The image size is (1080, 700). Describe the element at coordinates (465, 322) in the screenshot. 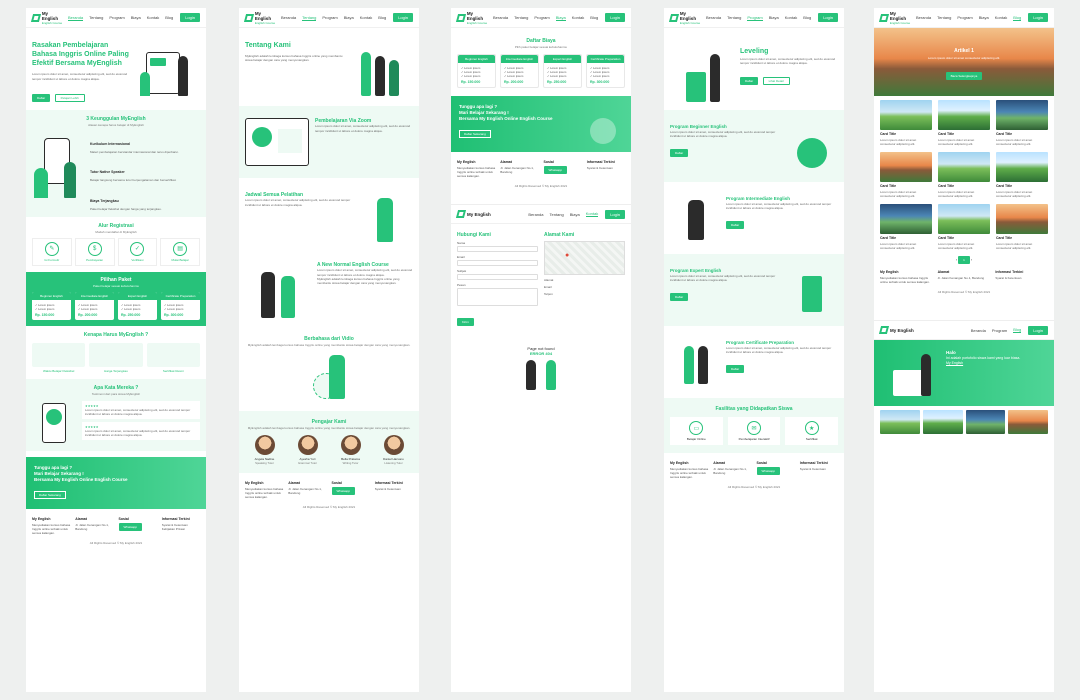

I see `submit-button: Kirim` at that location.